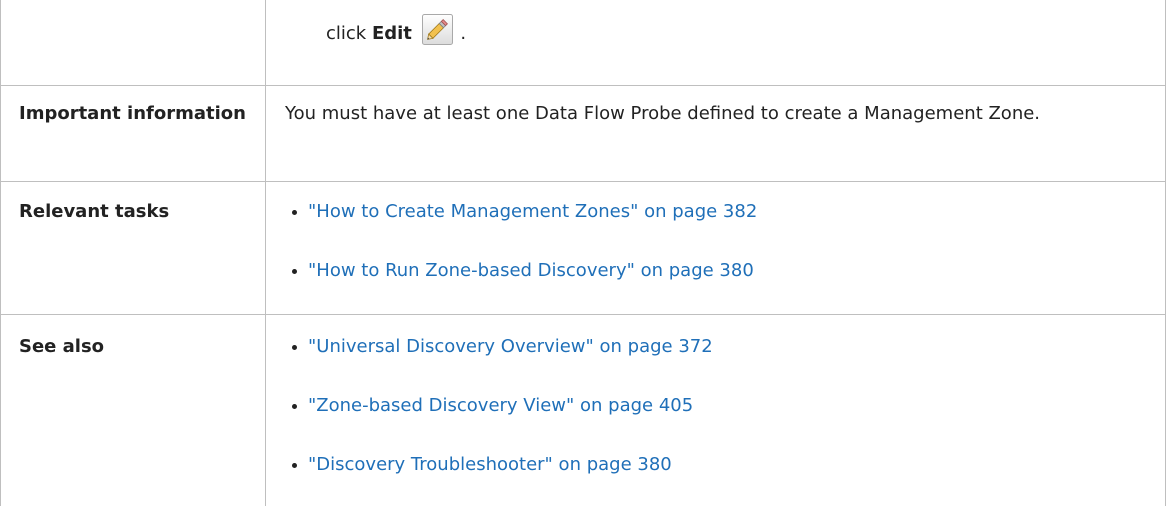 This screenshot has width=1167, height=506. Describe the element at coordinates (500, 405) in the screenshot. I see `link-zone-based-discovery-view: "Zone-based Discovery View" on page 405` at that location.